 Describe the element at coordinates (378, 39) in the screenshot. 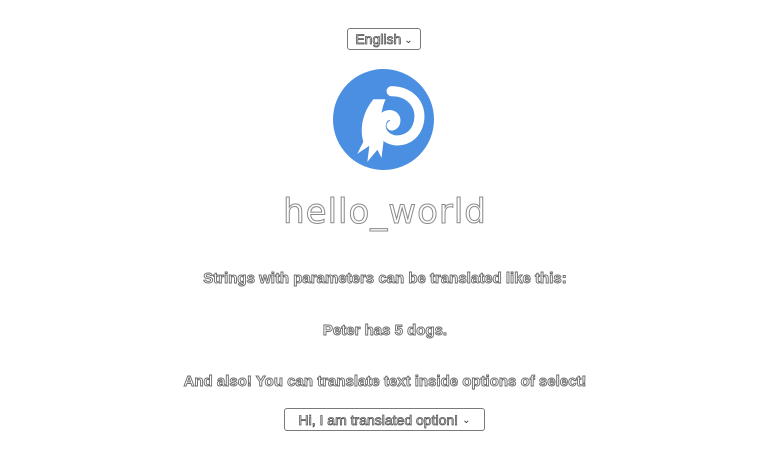

I see `language-select-value: English` at that location.